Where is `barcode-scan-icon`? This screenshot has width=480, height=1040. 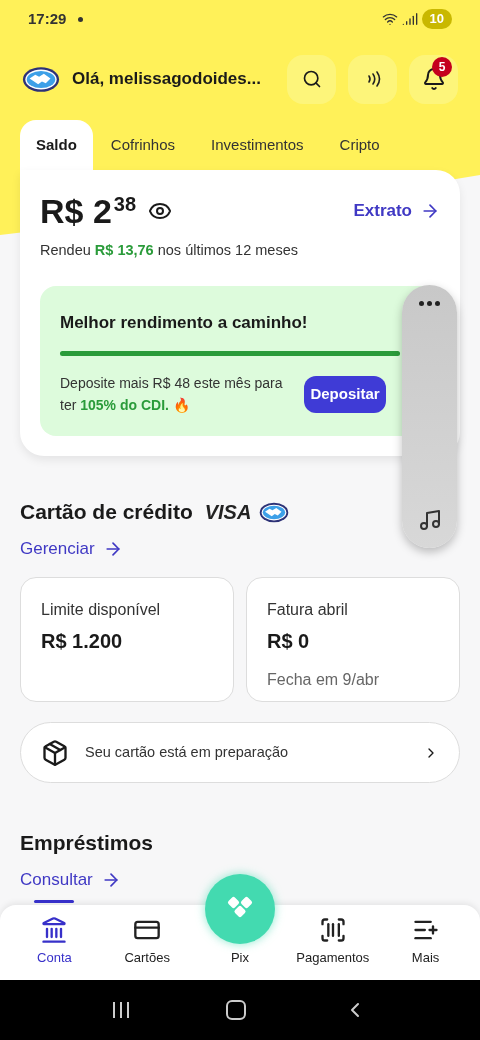
barcode-scan-icon is located at coordinates (332, 929).